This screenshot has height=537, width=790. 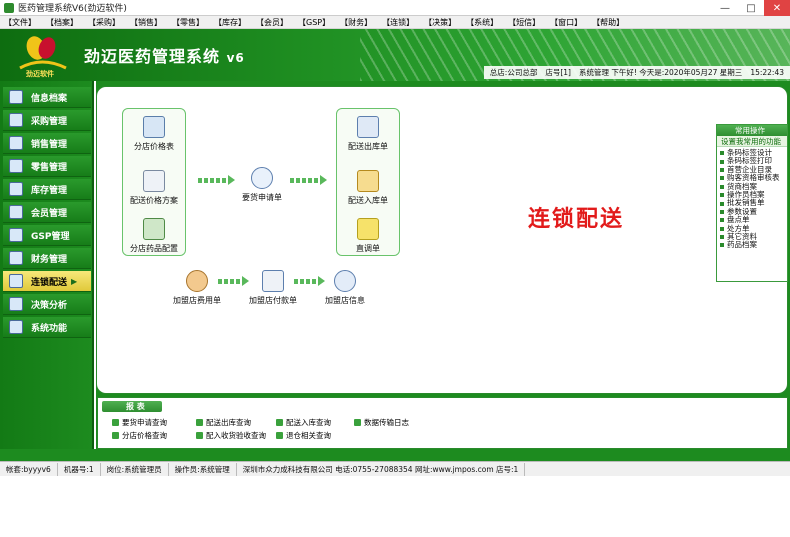 I want to click on member-icon, so click(x=16, y=212).